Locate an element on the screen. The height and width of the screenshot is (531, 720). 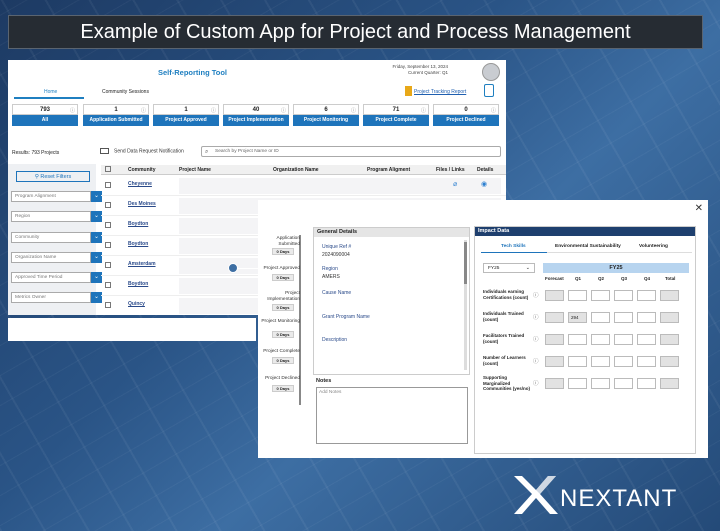
grant-label: Grant Program Name is located at coordinates (346, 317).